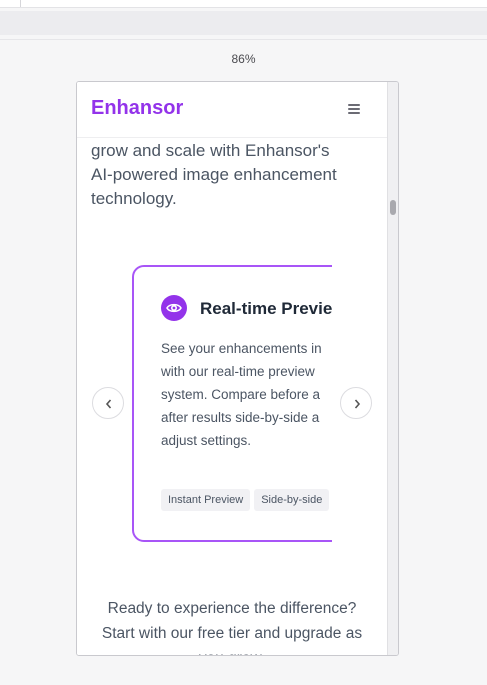 This screenshot has height=685, width=487. I want to click on browser-toolbar, so click(243, 23).